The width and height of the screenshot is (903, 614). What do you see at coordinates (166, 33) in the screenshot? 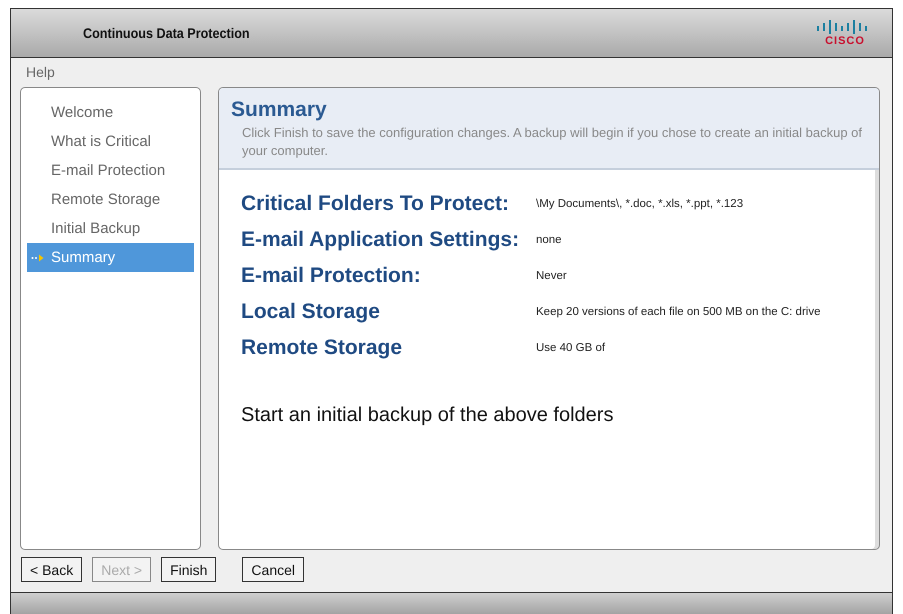
I see `window-title: Continuous Data Protection` at bounding box center [166, 33].